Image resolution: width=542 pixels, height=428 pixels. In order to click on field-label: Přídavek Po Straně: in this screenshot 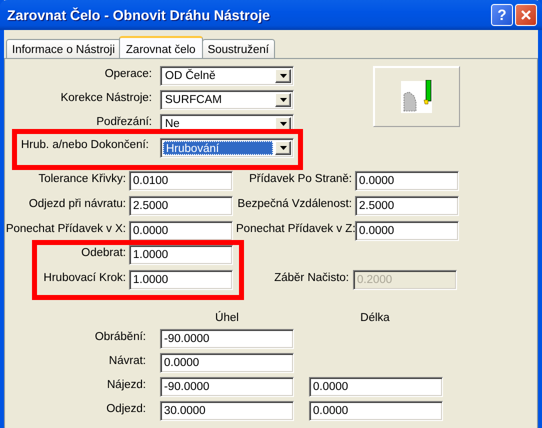, I will do `click(300, 178)`.